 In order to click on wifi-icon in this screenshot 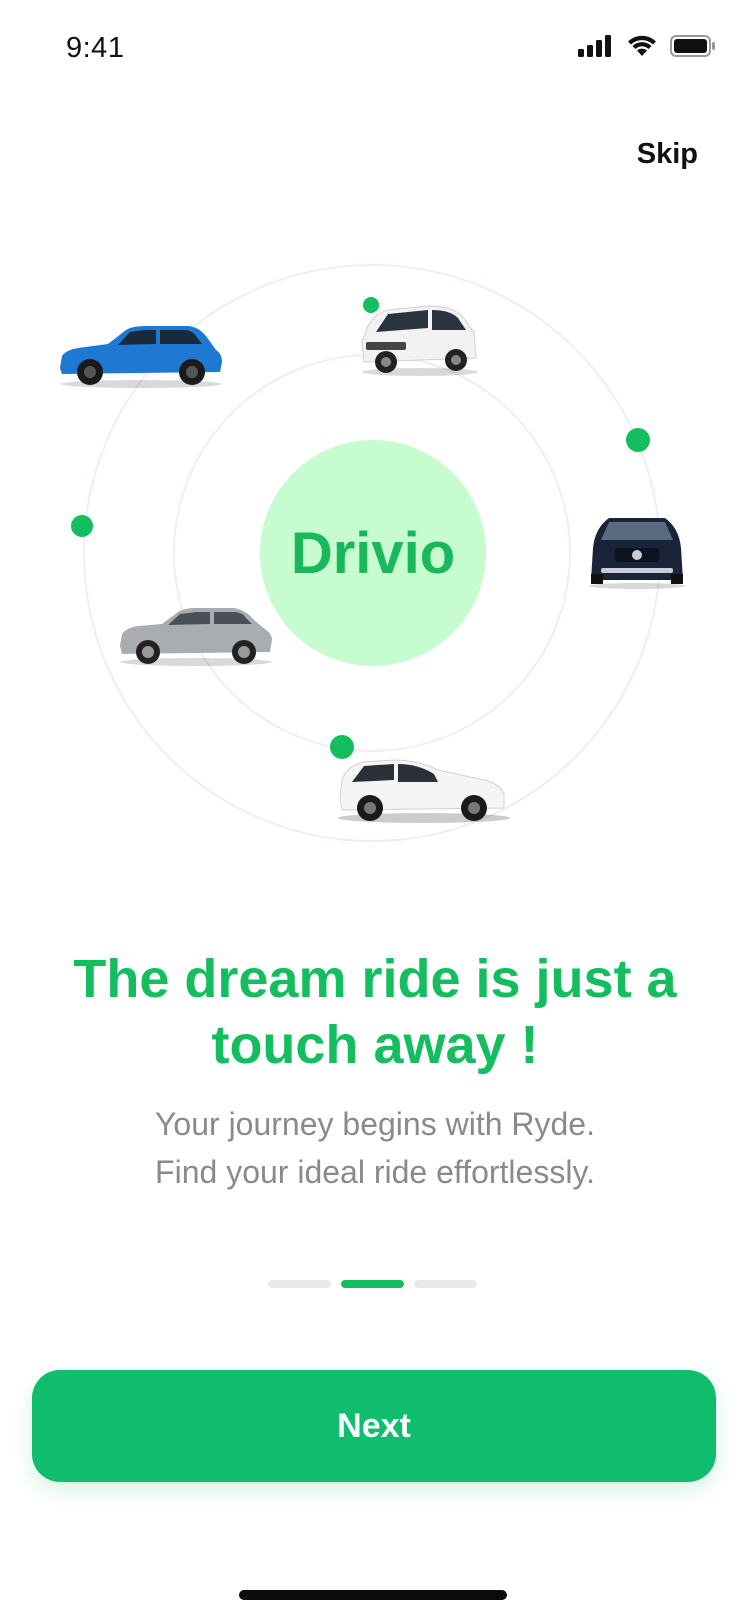, I will do `click(642, 45)`.